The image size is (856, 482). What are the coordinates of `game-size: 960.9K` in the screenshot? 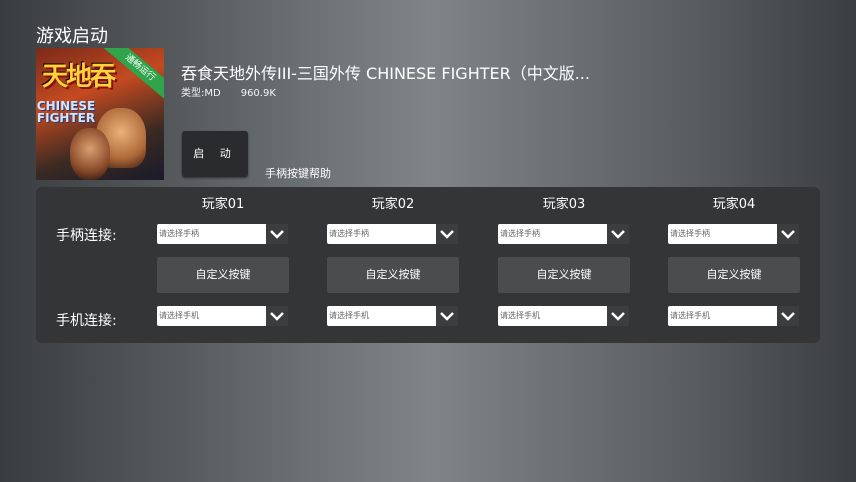 It's located at (258, 93).